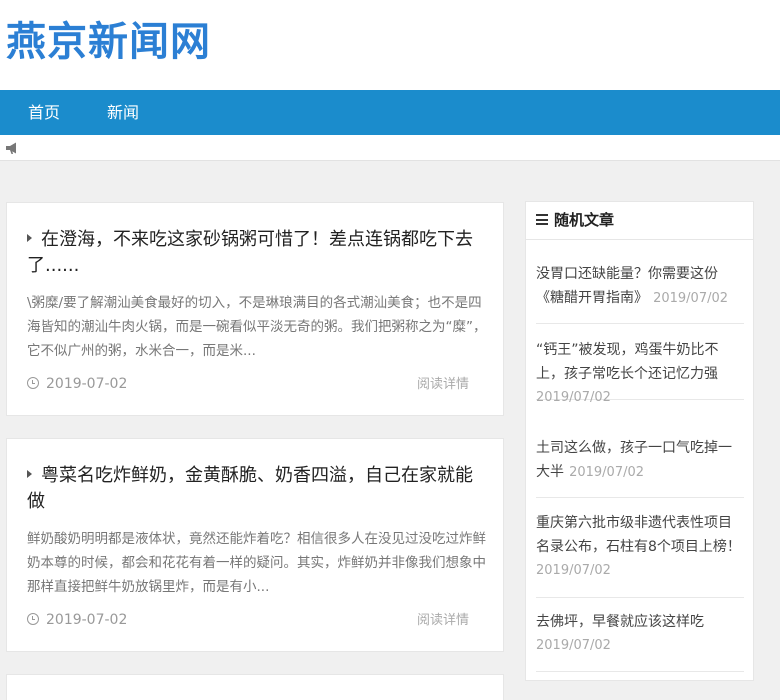  What do you see at coordinates (542, 219) in the screenshot?
I see `list-icon` at bounding box center [542, 219].